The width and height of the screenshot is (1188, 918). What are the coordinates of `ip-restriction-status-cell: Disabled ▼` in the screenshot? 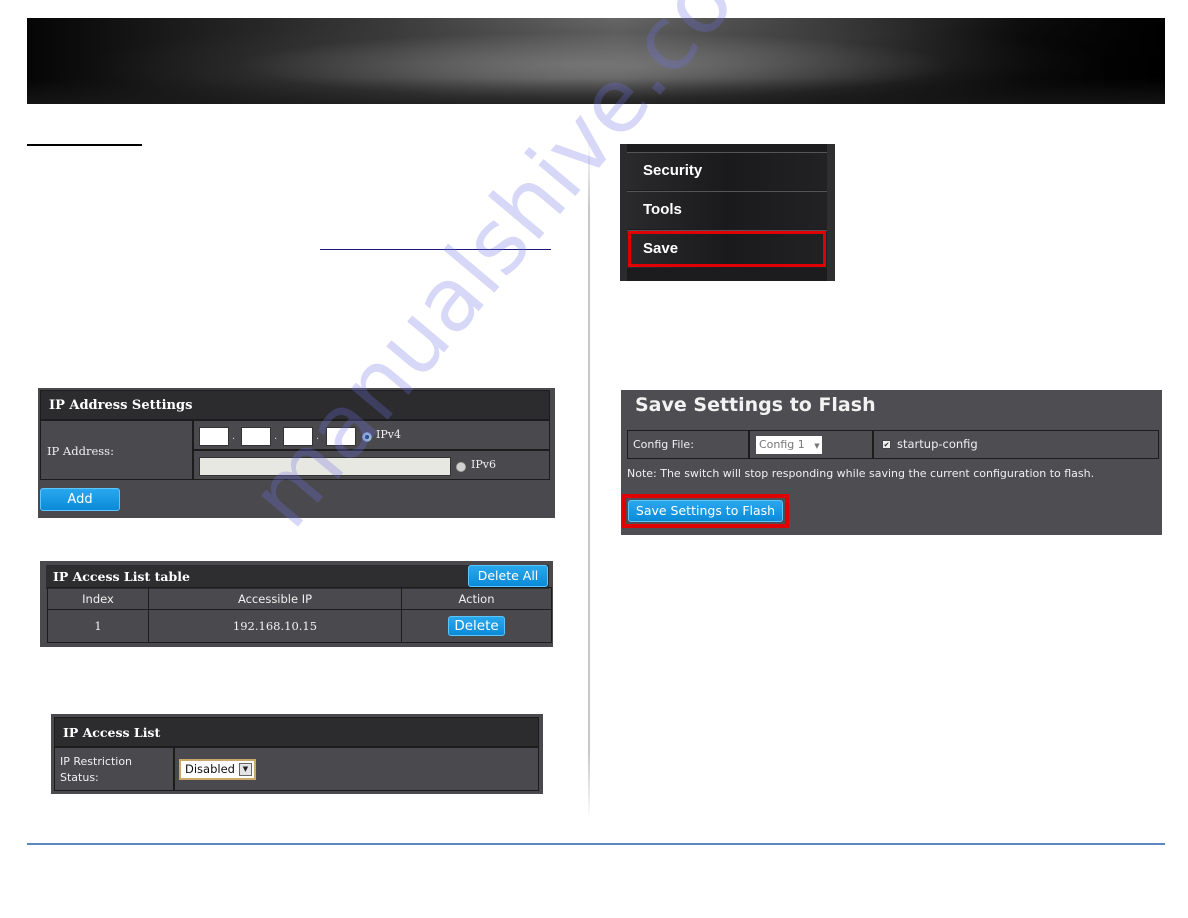 It's located at (356, 769).